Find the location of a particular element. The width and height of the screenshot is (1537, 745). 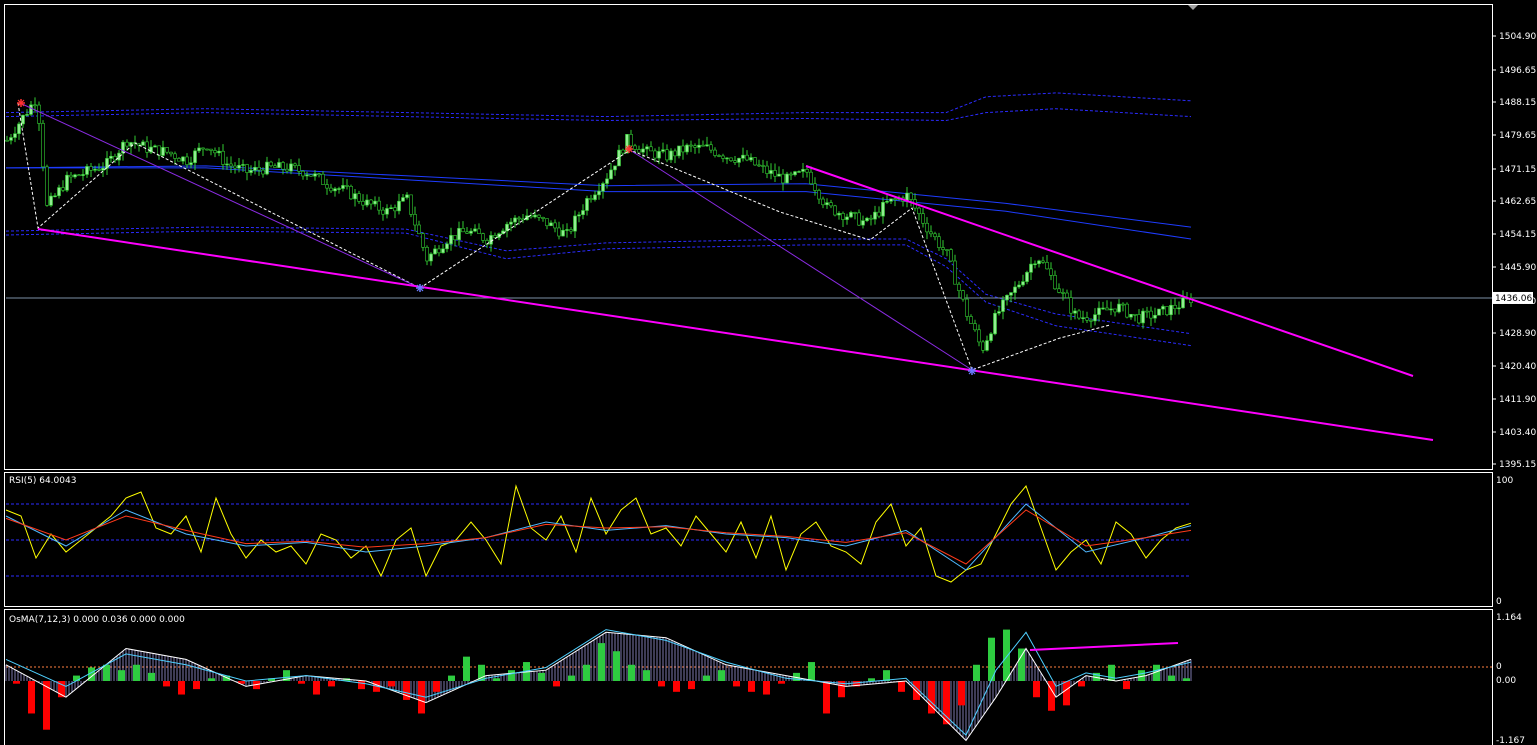

price-tick-label: 1420.40 is located at coordinates (1517, 367).